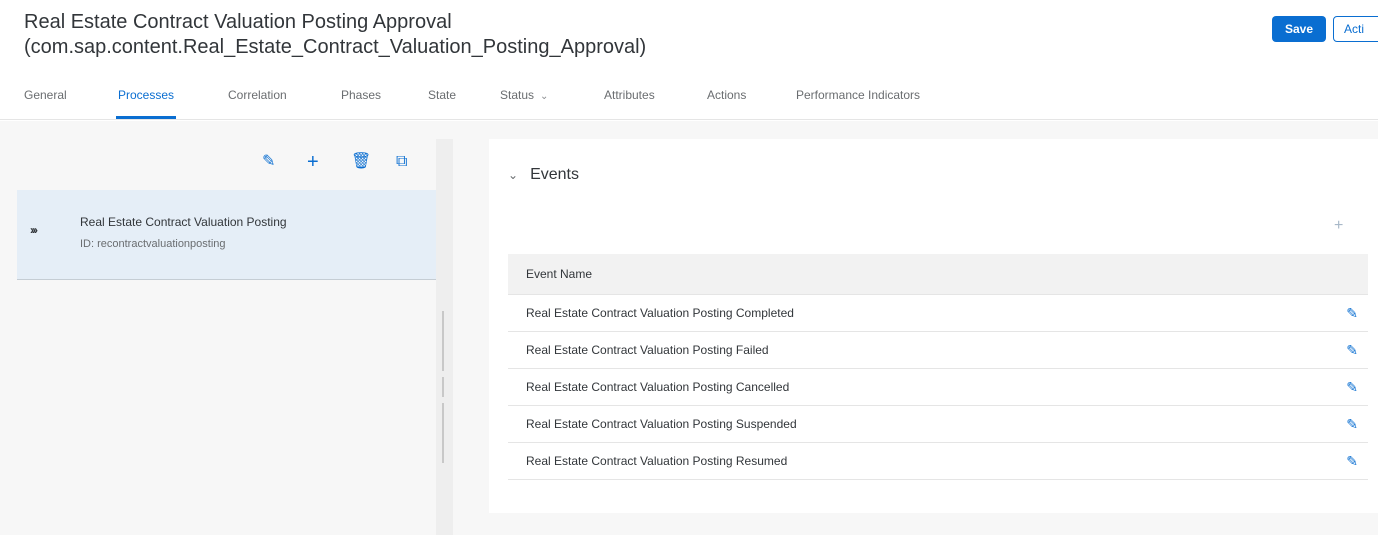  What do you see at coordinates (153, 244) in the screenshot?
I see `process-id: ID: recontractvaluationposting` at bounding box center [153, 244].